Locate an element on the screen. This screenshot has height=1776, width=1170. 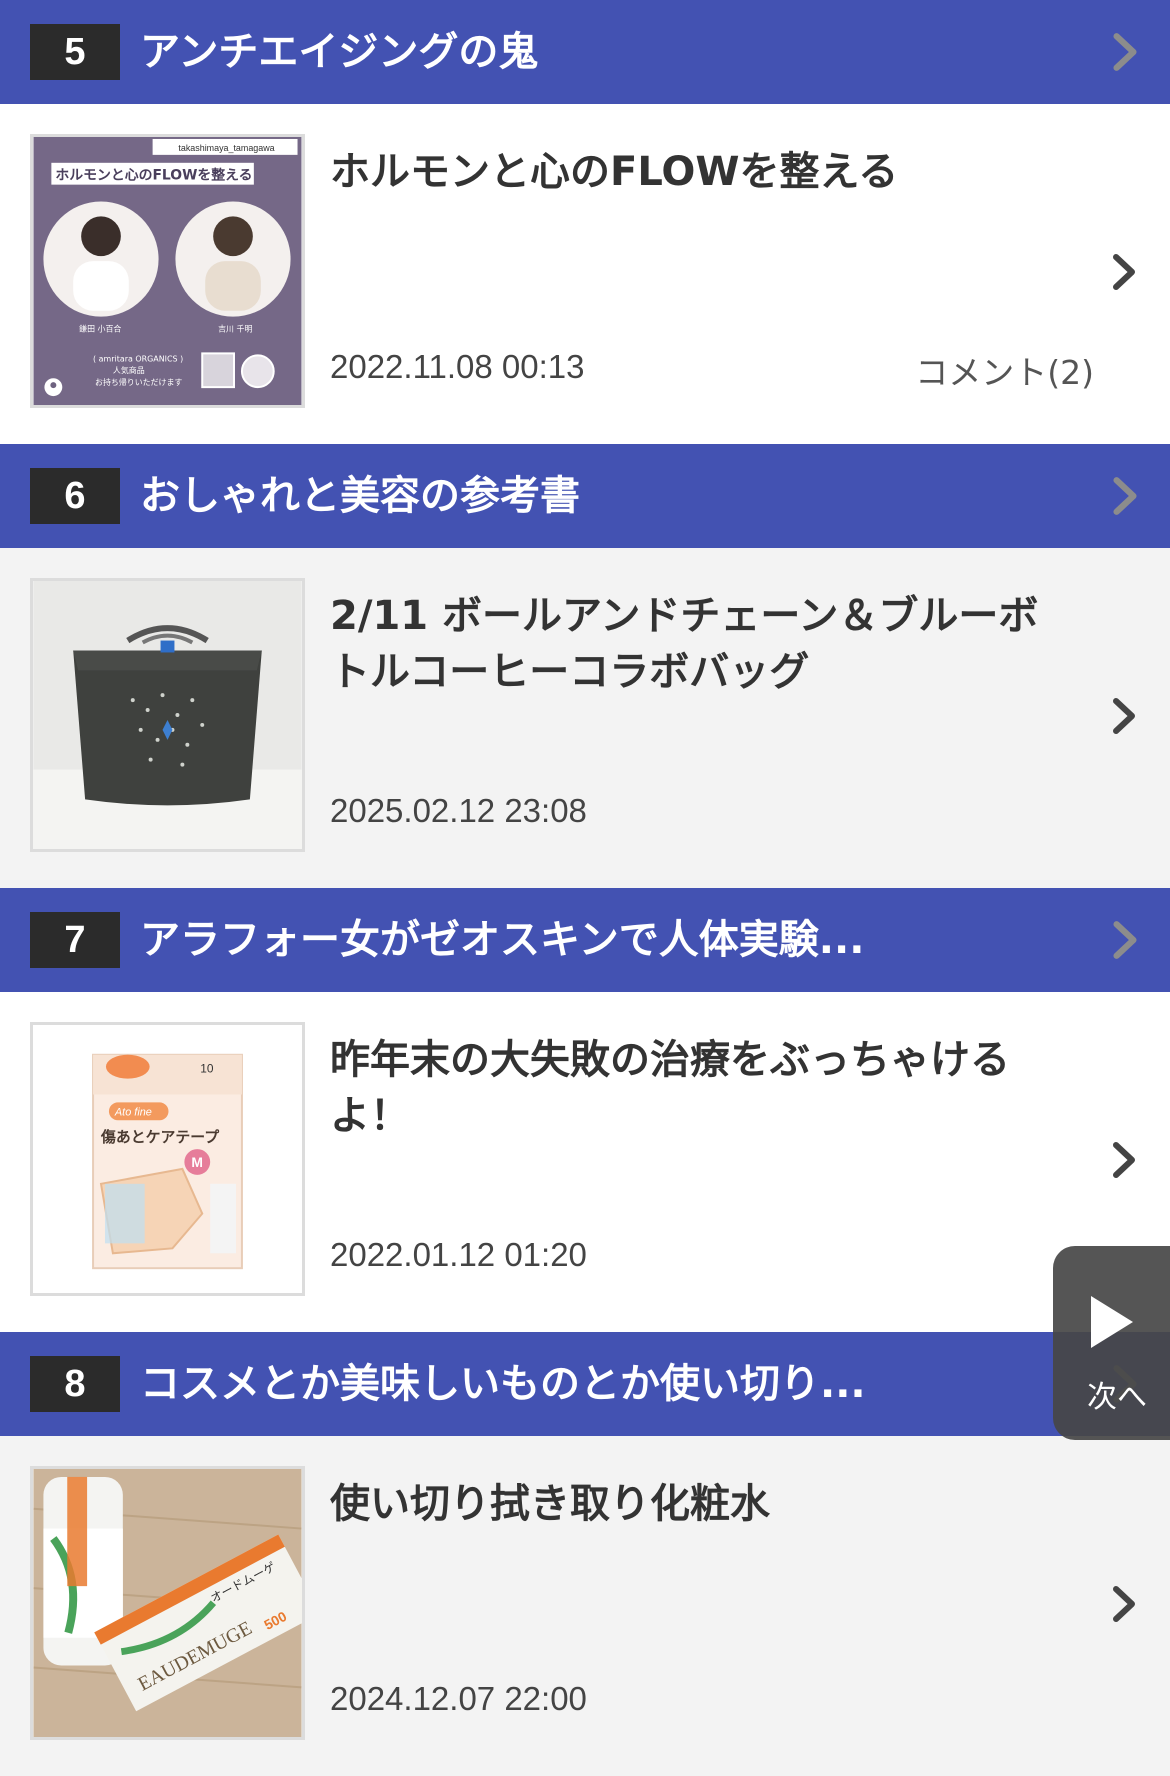
brand-text: Ato fine is located at coordinates (133, 1112).